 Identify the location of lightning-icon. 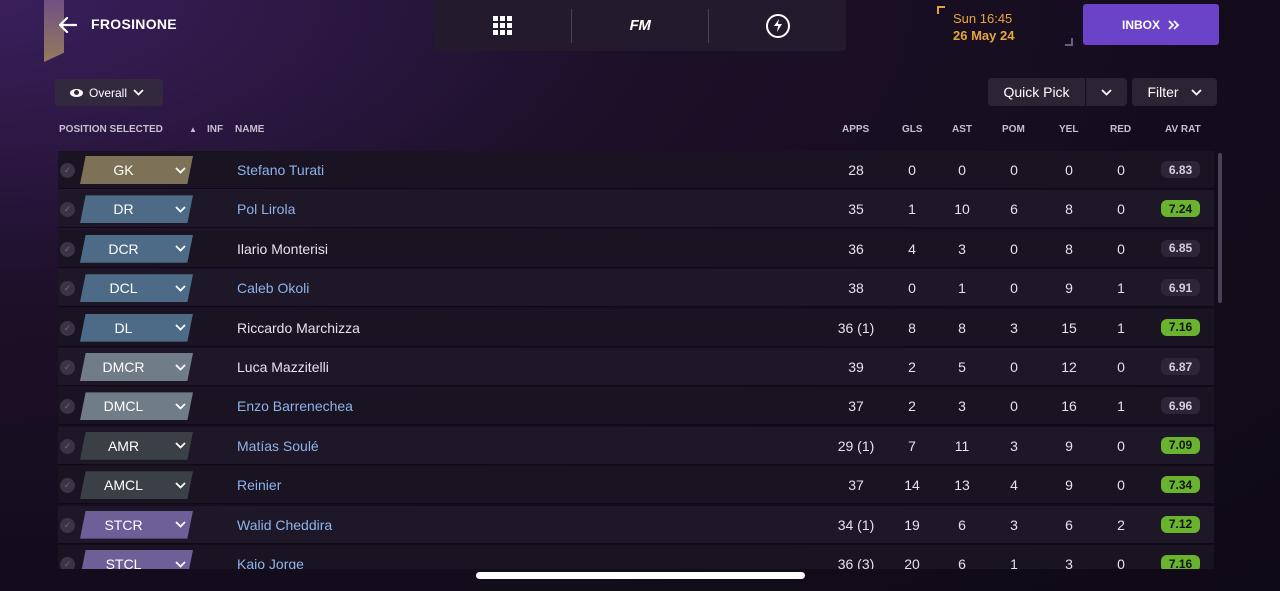
(777, 25).